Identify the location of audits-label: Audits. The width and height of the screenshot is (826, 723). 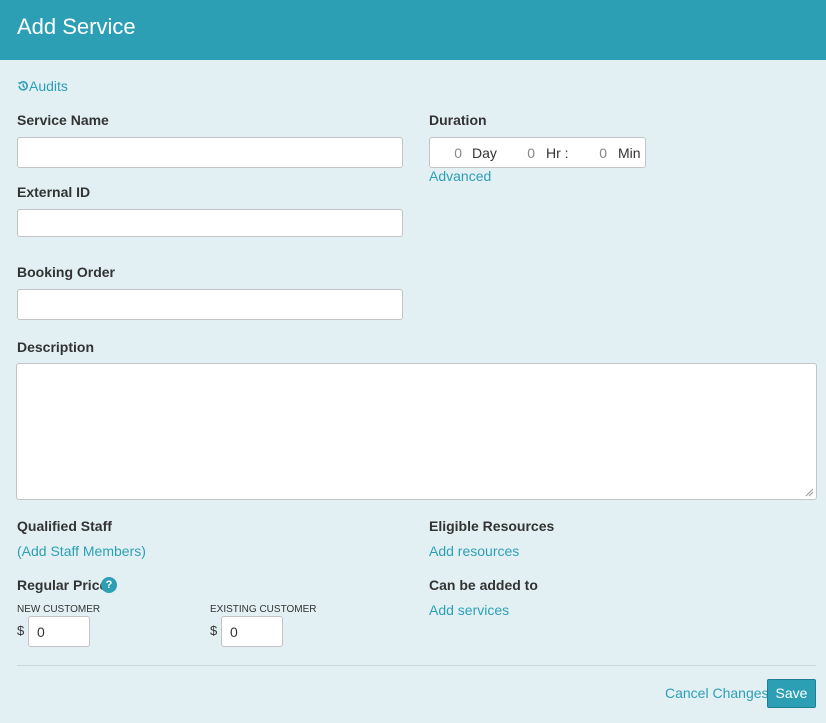
(48, 86).